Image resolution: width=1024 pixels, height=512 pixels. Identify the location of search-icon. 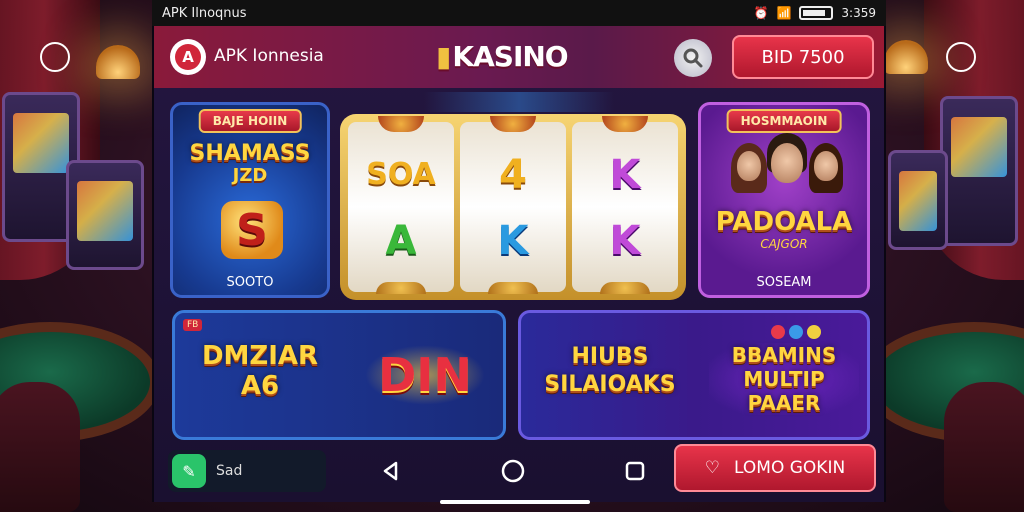
(693, 58).